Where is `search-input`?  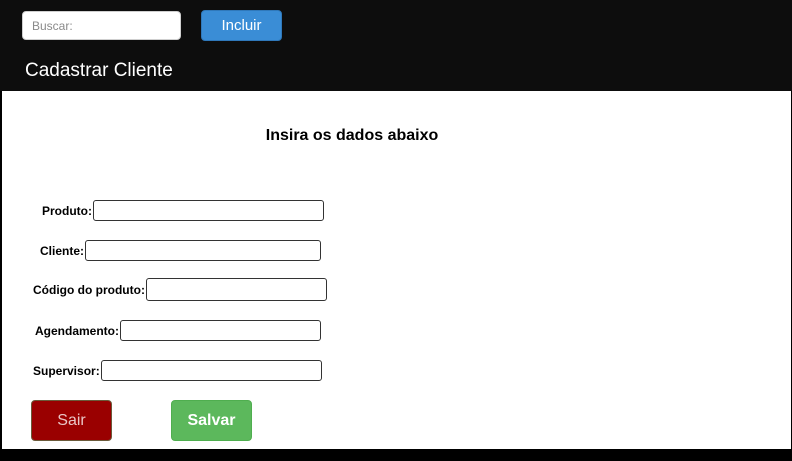
search-input is located at coordinates (101, 25).